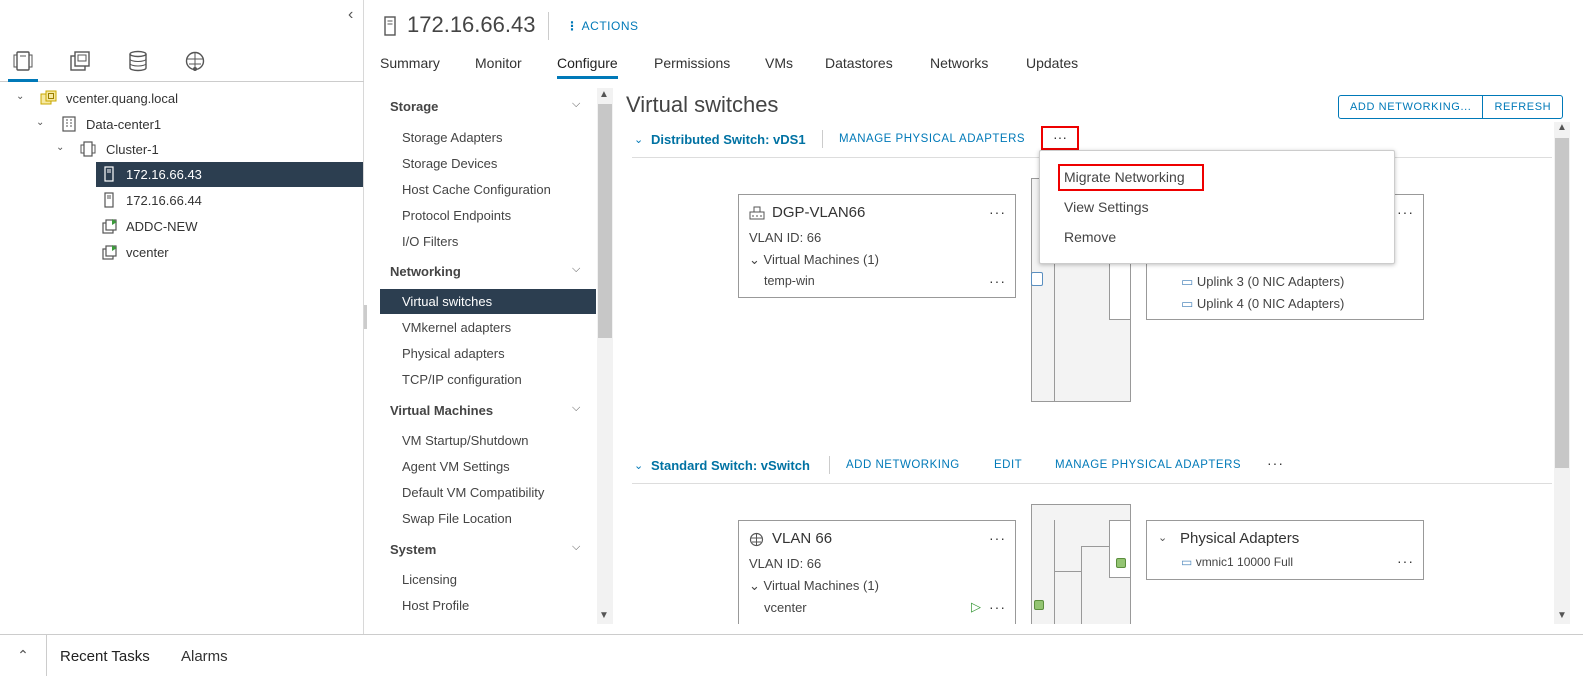 This screenshot has width=1583, height=676. I want to click on tree-item-vcenter: ⌄ vcenter.quang.local, so click(182, 98).